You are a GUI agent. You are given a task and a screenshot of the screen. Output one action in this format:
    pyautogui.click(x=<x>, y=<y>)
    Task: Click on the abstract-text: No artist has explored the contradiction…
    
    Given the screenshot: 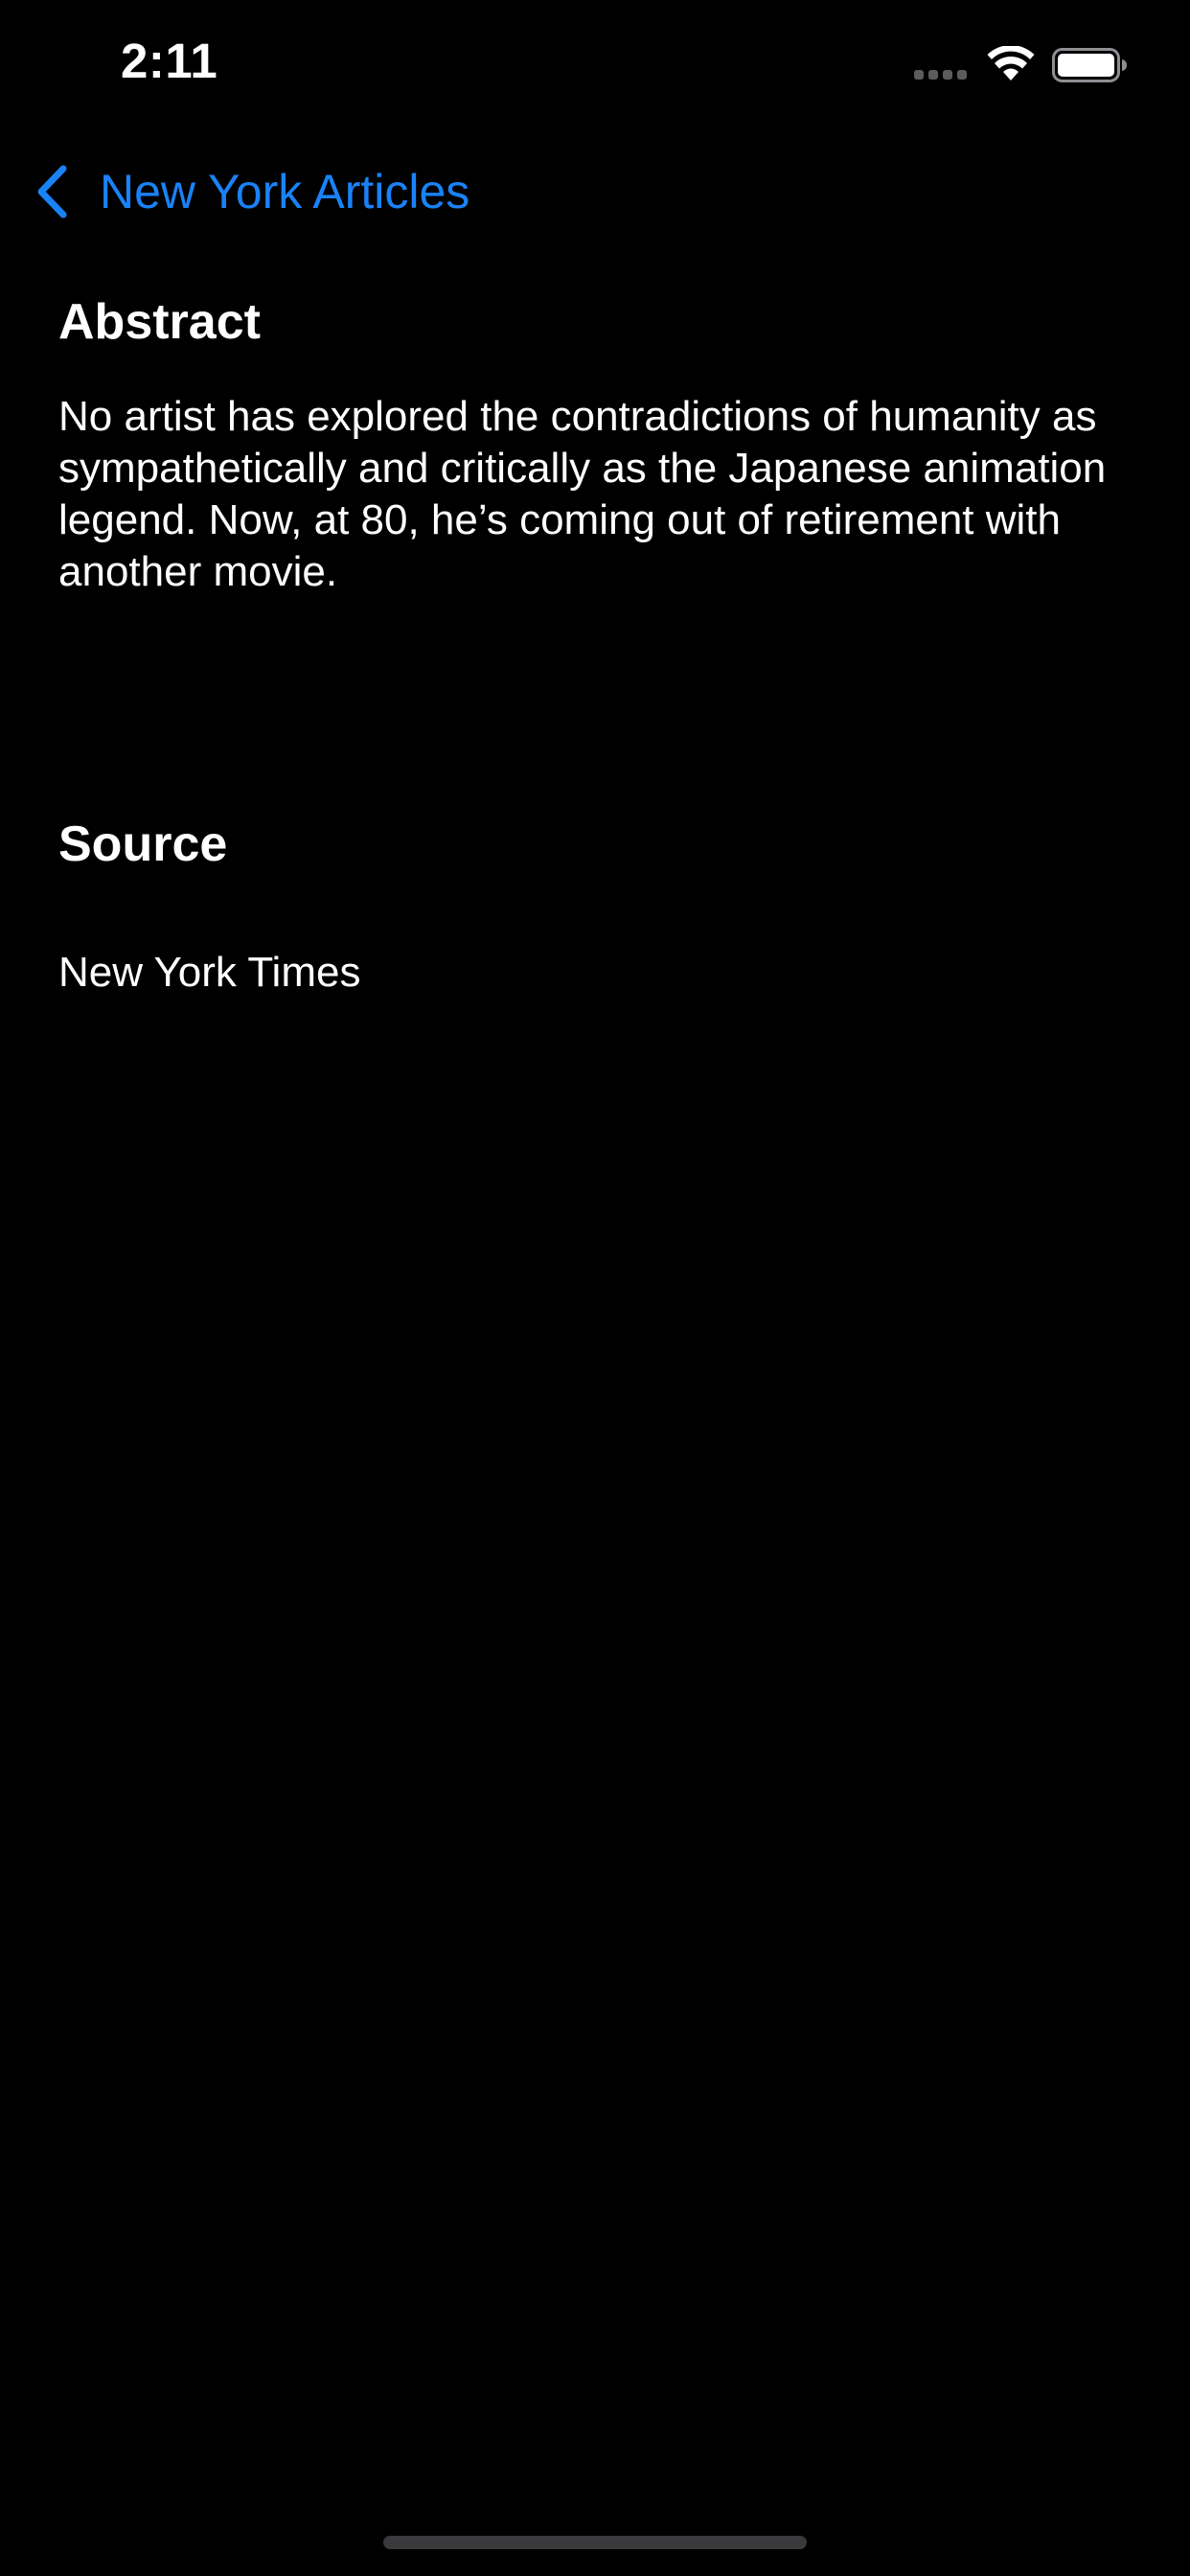 What is the action you would take?
    pyautogui.click(x=583, y=494)
    